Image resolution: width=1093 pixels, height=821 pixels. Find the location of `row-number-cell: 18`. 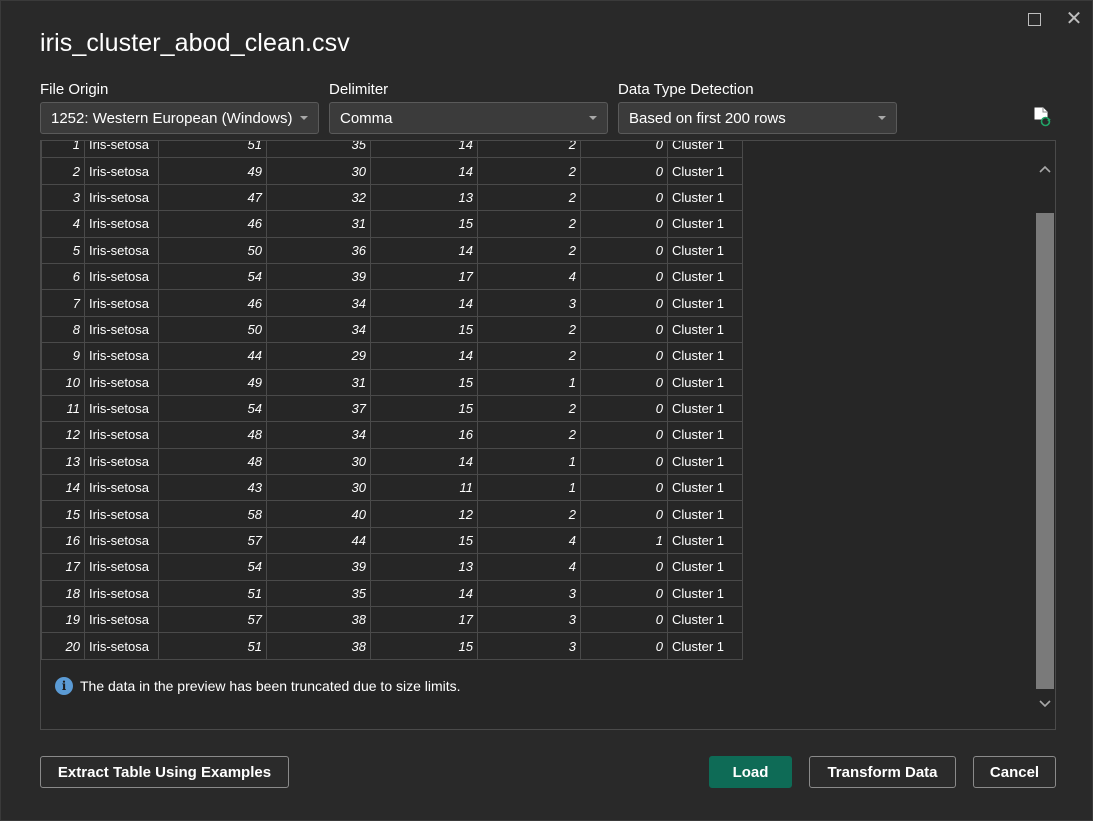

row-number-cell: 18 is located at coordinates (63, 593).